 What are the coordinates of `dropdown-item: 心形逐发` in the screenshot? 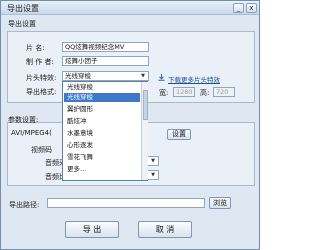 It's located at (102, 145).